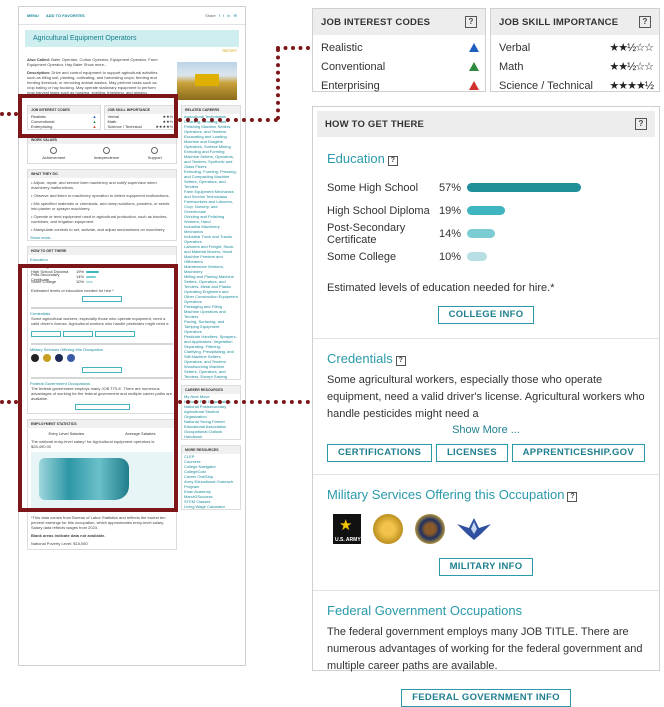 This screenshot has height=707, width=664. Describe the element at coordinates (486, 567) in the screenshot. I see `military-info-button: MILITARY INFO` at that location.